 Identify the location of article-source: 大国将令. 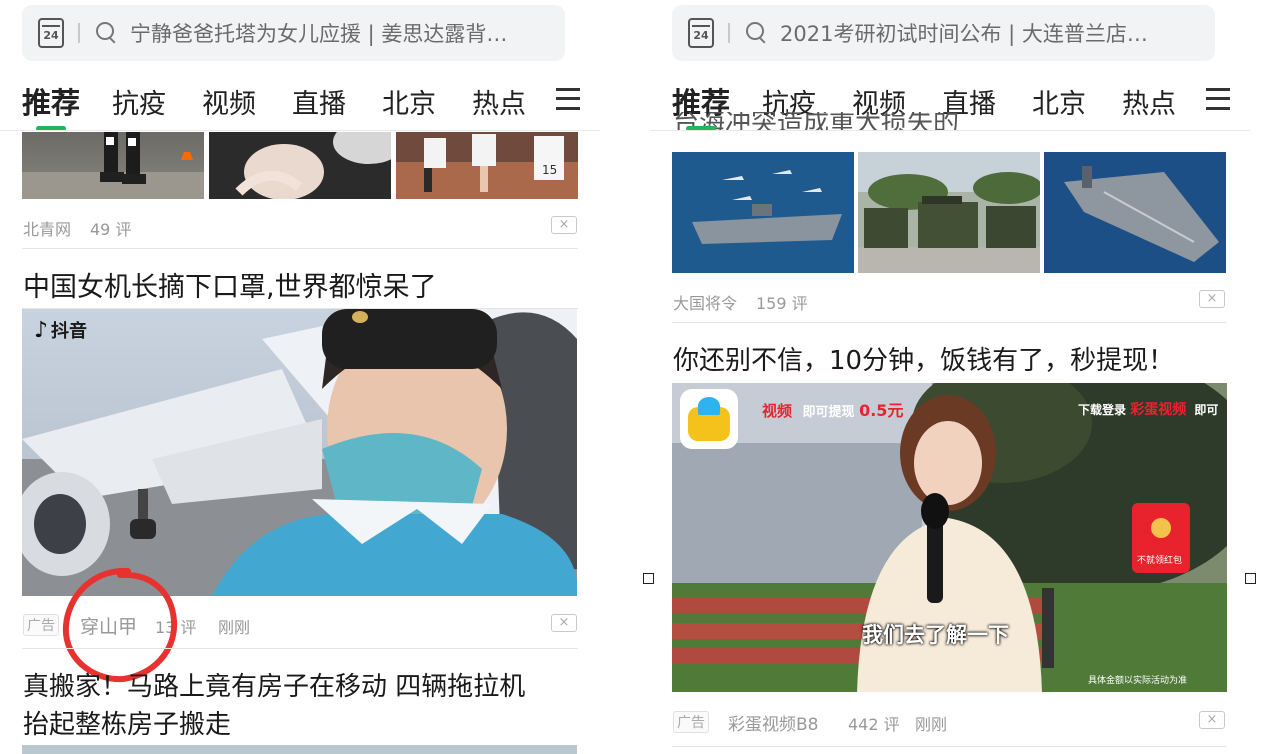
(705, 303).